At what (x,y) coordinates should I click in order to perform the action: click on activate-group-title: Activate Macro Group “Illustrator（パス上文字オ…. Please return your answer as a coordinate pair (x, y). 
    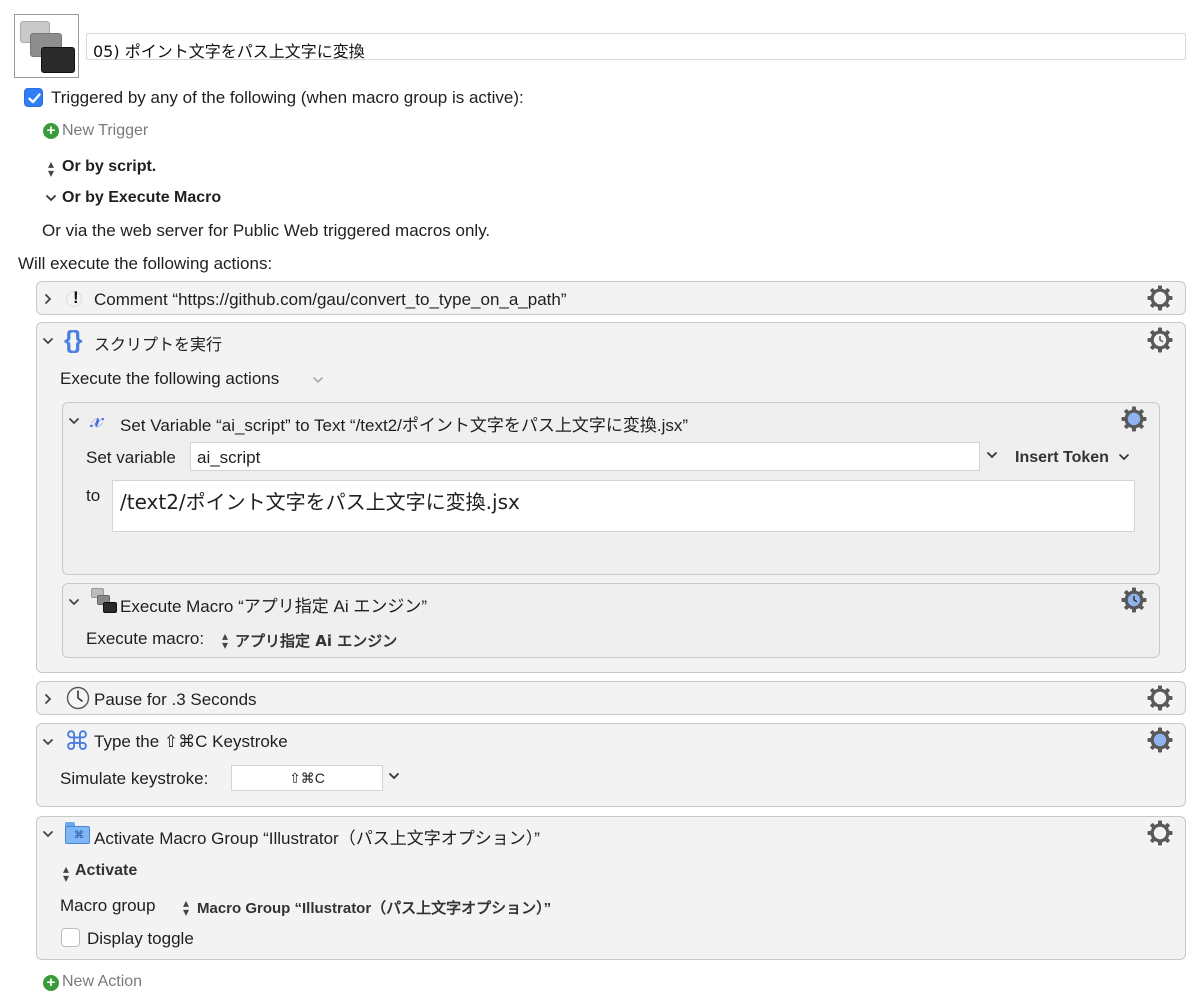
    Looking at the image, I should click on (317, 838).